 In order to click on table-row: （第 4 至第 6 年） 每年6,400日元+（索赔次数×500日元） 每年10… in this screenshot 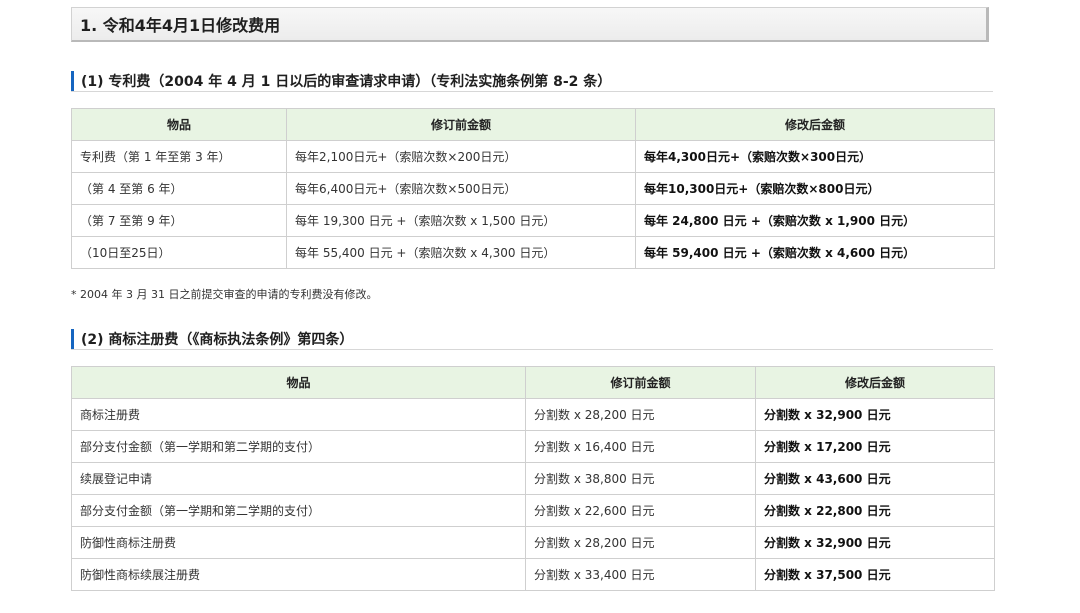, I will do `click(533, 188)`.